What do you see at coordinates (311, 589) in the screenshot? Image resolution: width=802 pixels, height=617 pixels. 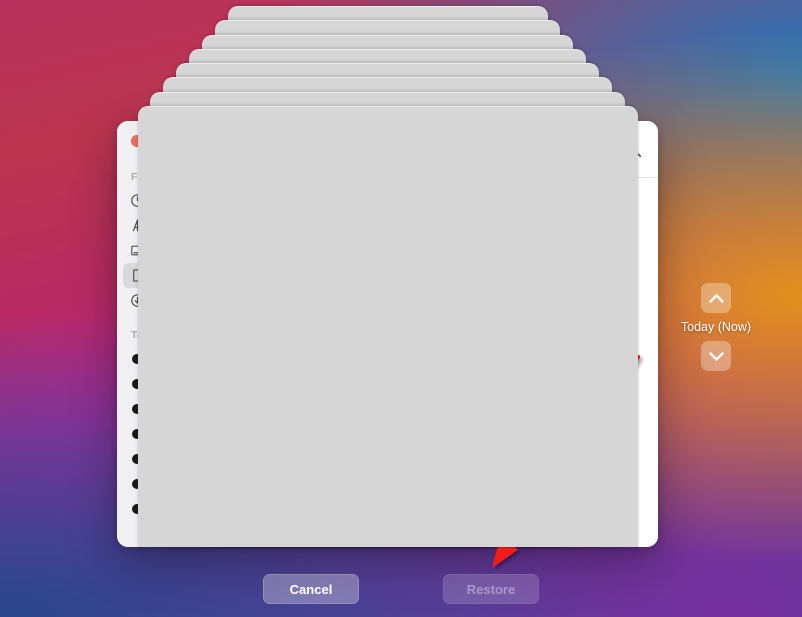 I see `cancel-button: Cancel` at bounding box center [311, 589].